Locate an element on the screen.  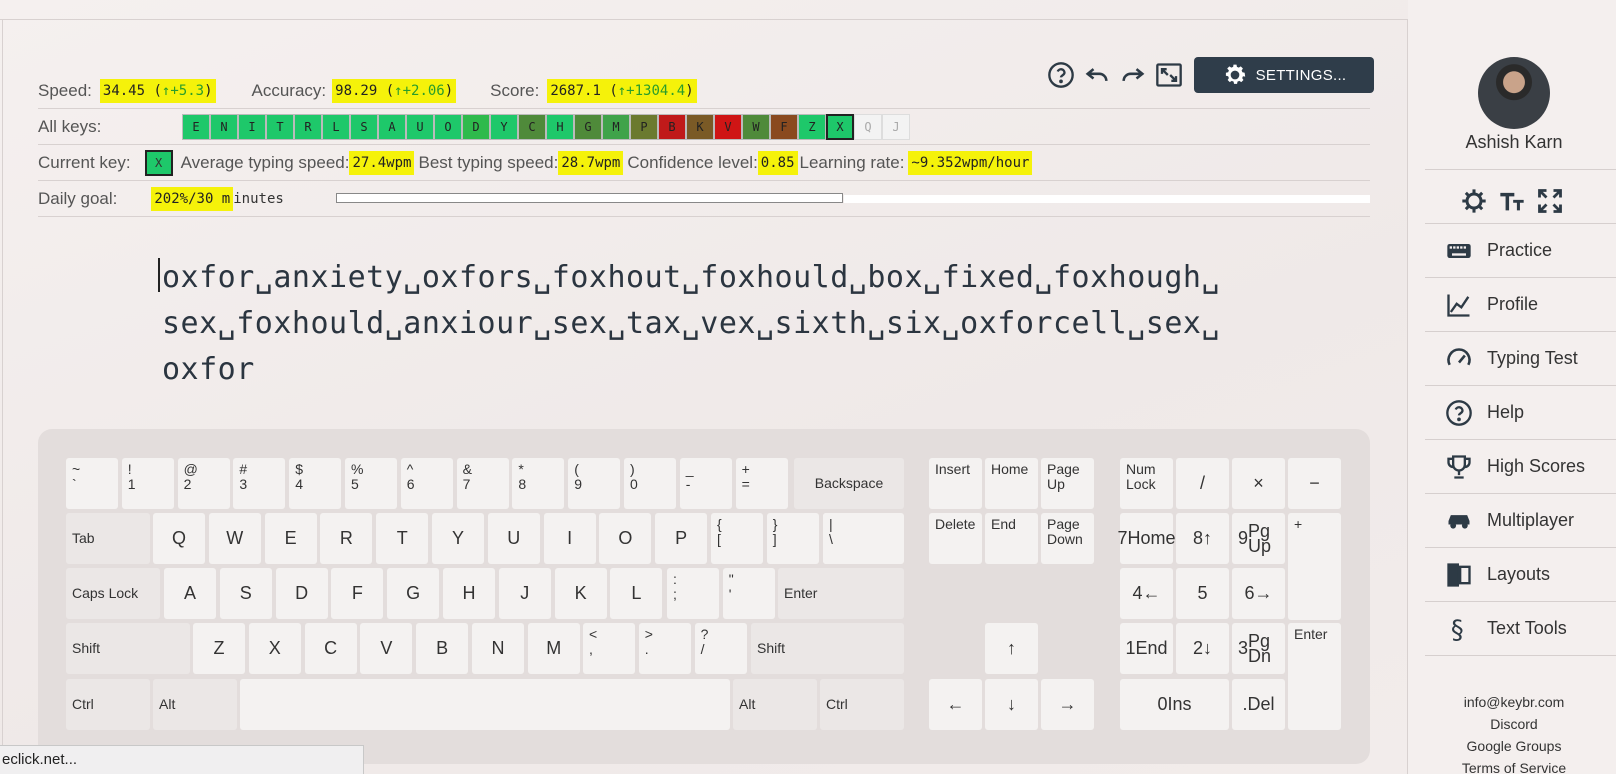
key-f: F is located at coordinates (357, 593).